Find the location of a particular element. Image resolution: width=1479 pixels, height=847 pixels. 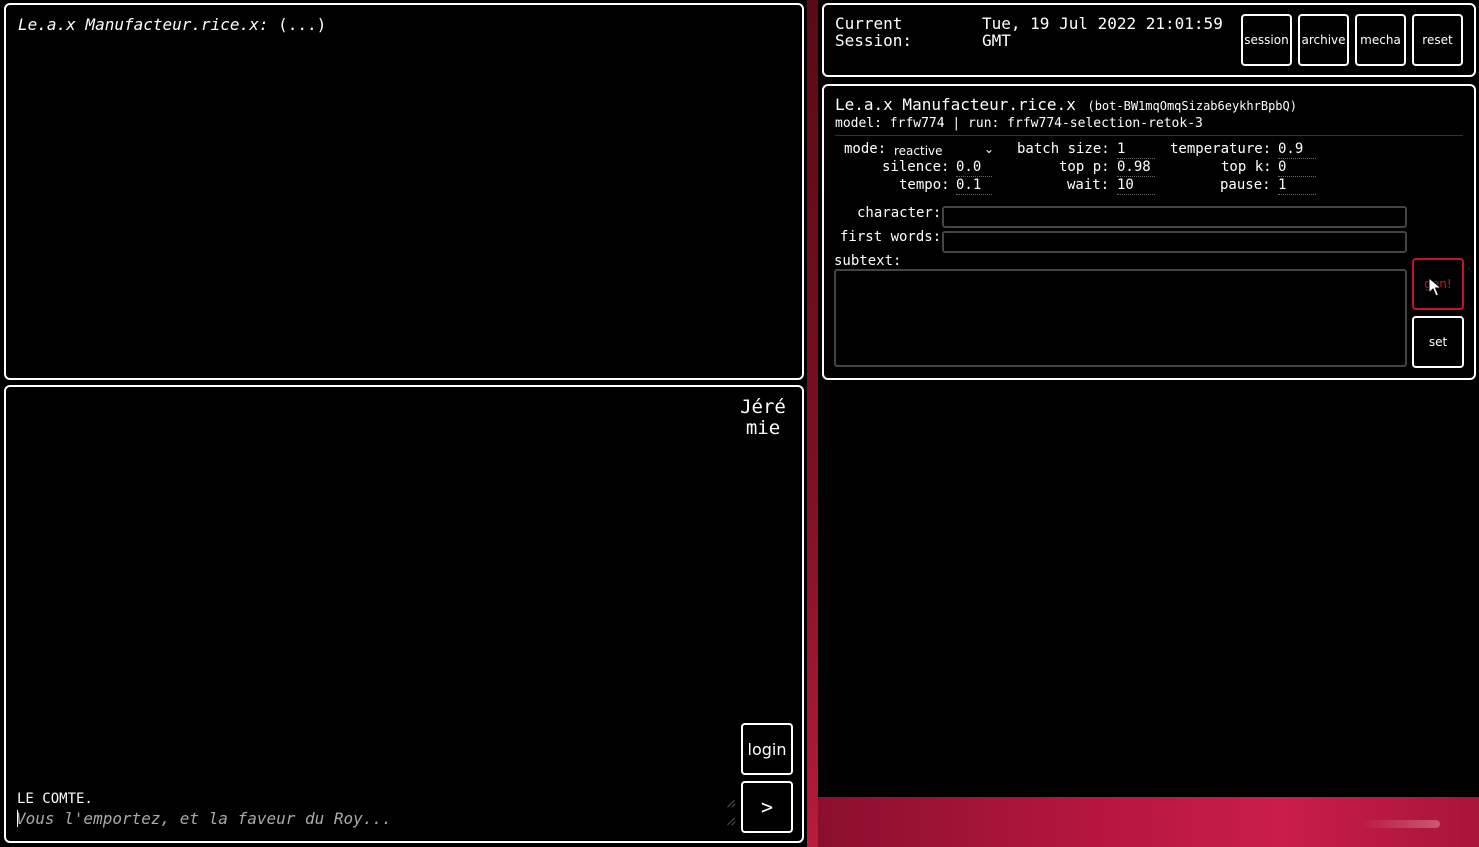

subtext-field is located at coordinates (1120, 318).